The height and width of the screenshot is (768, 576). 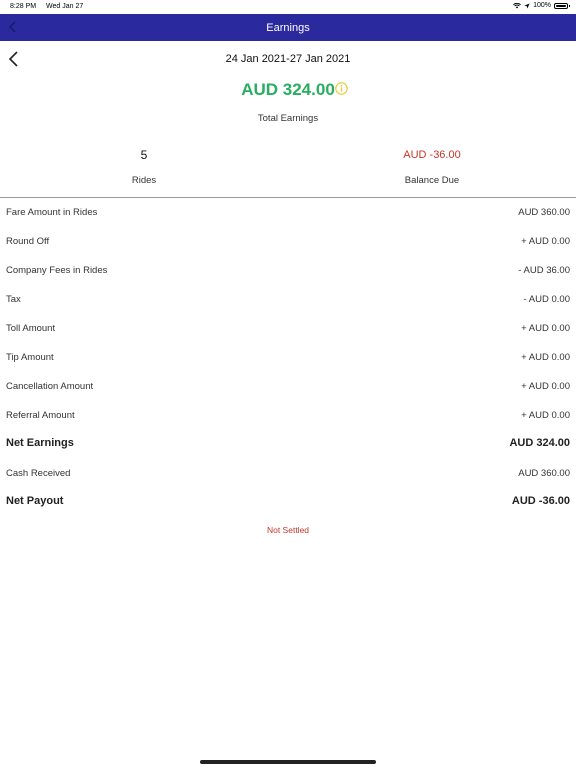 I want to click on date-range: 24 Jan 2021-27 Jan 2021, so click(x=288, y=59).